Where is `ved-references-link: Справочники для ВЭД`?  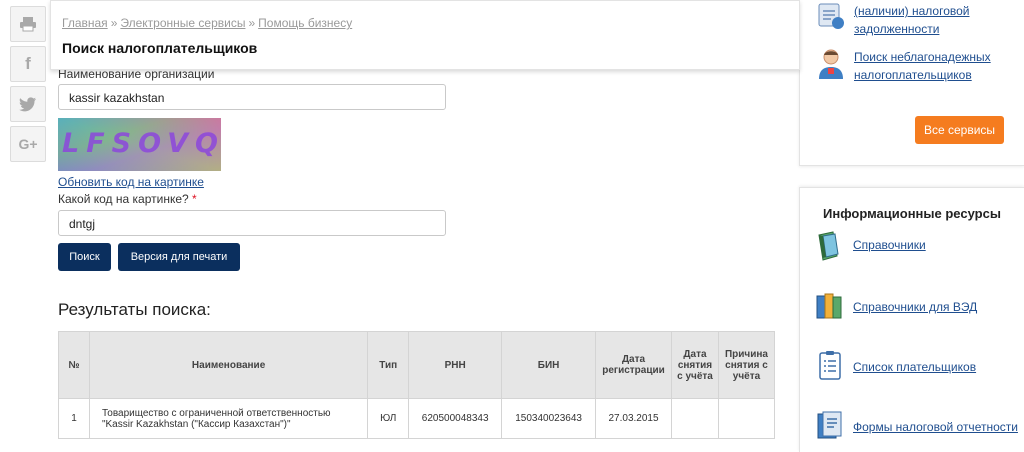 ved-references-link: Справочники для ВЭД is located at coordinates (915, 309).